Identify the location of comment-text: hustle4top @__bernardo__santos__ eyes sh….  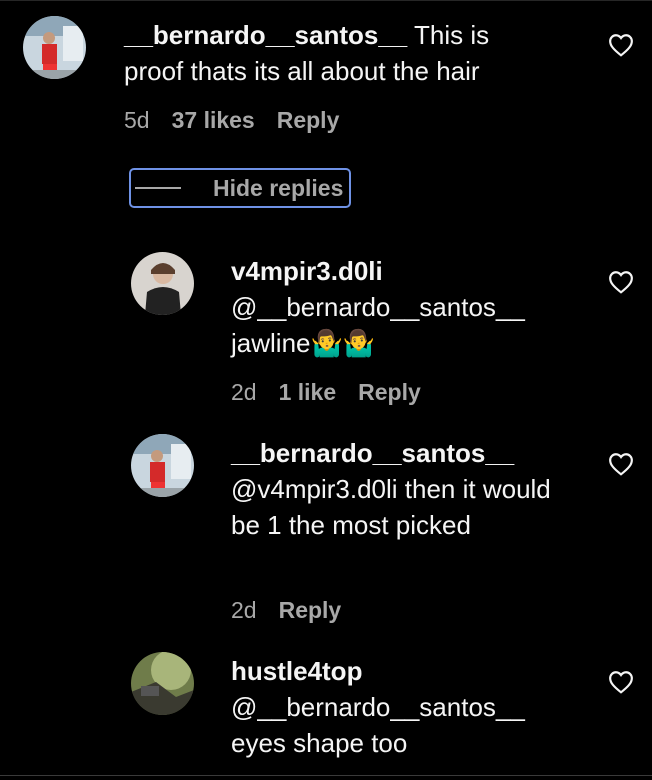
(401, 707).